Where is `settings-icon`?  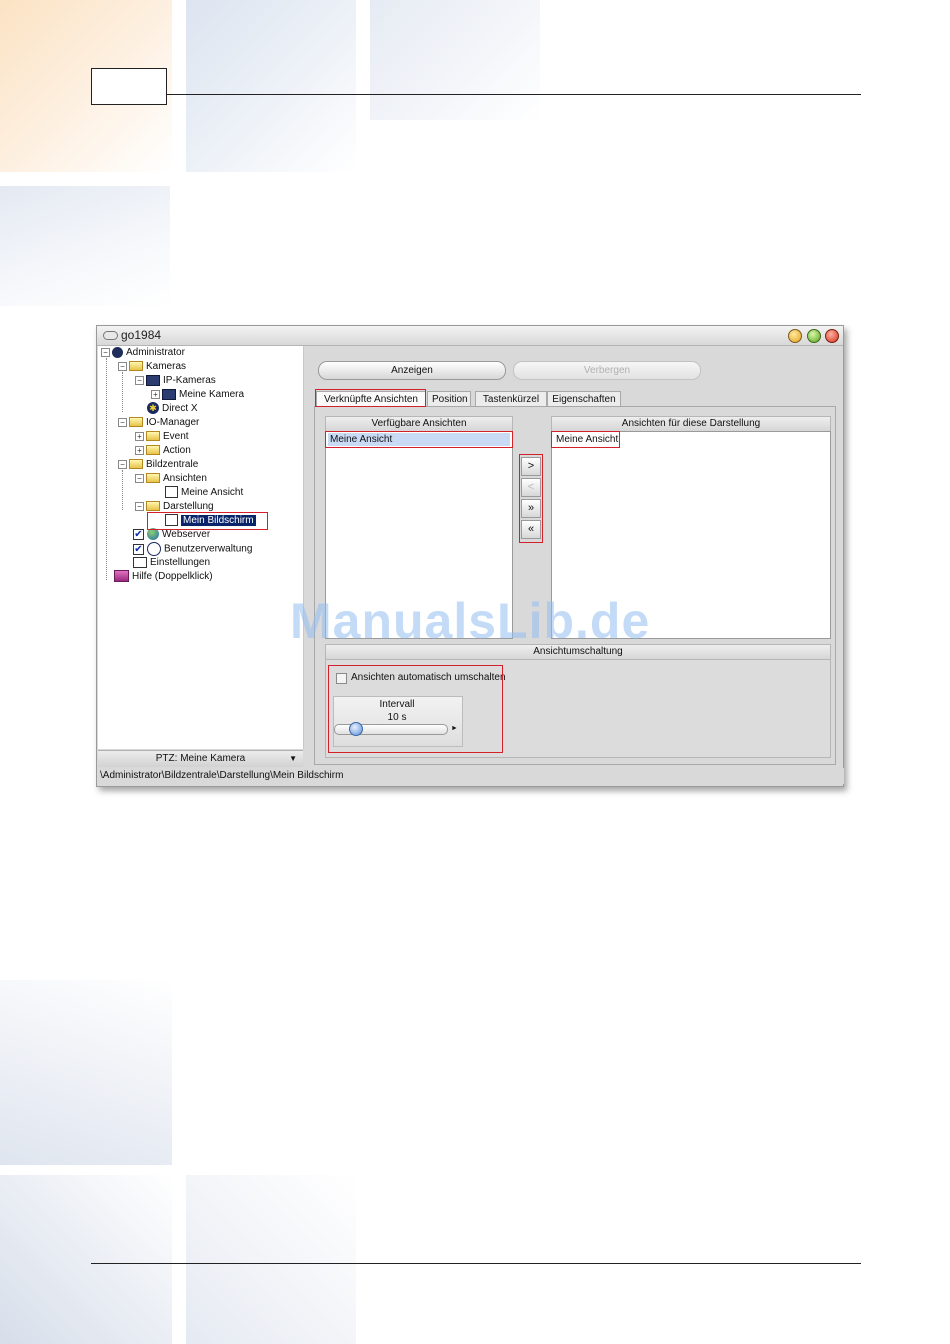
settings-icon is located at coordinates (140, 562).